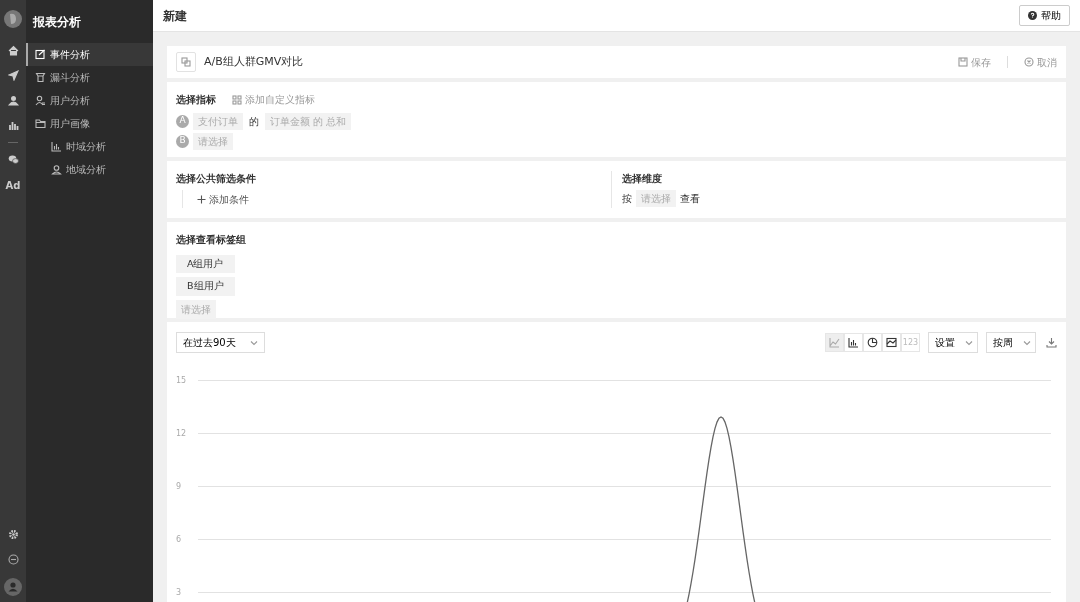 The image size is (1080, 602). I want to click on send-icon, so click(13, 75).